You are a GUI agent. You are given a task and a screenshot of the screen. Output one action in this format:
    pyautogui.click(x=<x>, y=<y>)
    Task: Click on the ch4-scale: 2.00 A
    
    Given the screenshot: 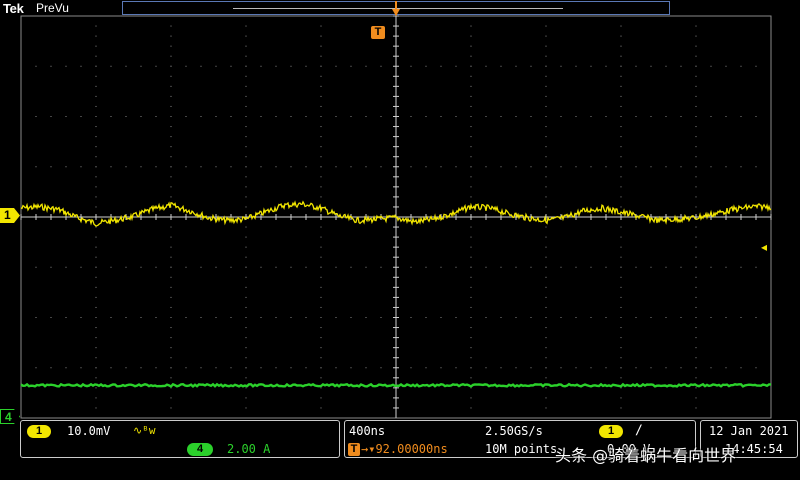 What is the action you would take?
    pyautogui.click(x=249, y=449)
    